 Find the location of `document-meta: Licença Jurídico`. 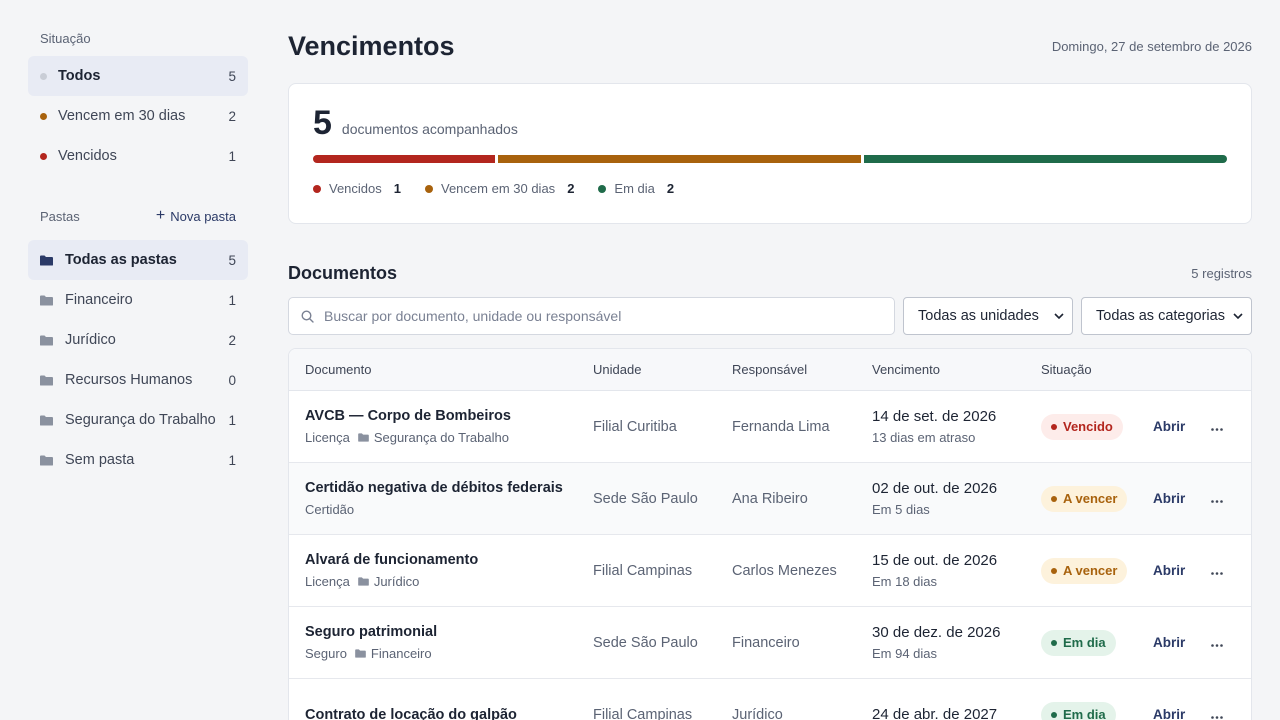

document-meta: Licença Jurídico is located at coordinates (449, 581).